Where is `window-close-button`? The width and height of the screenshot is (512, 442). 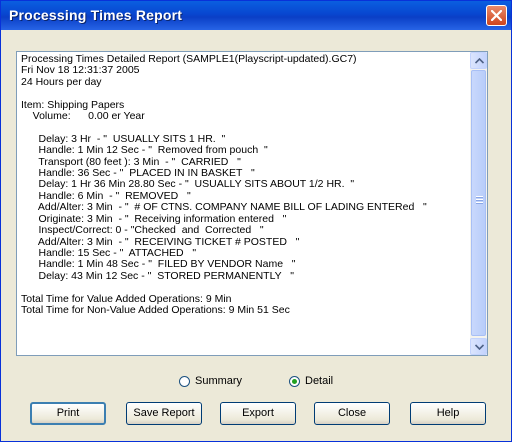
window-close-button is located at coordinates (496, 15).